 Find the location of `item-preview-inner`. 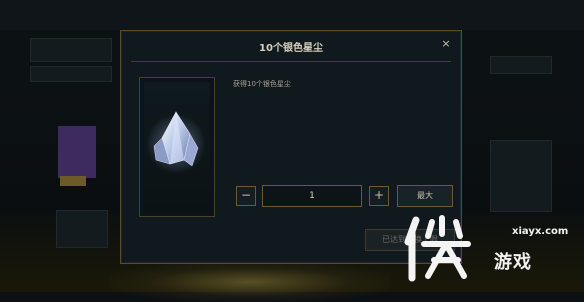

item-preview-inner is located at coordinates (177, 147).